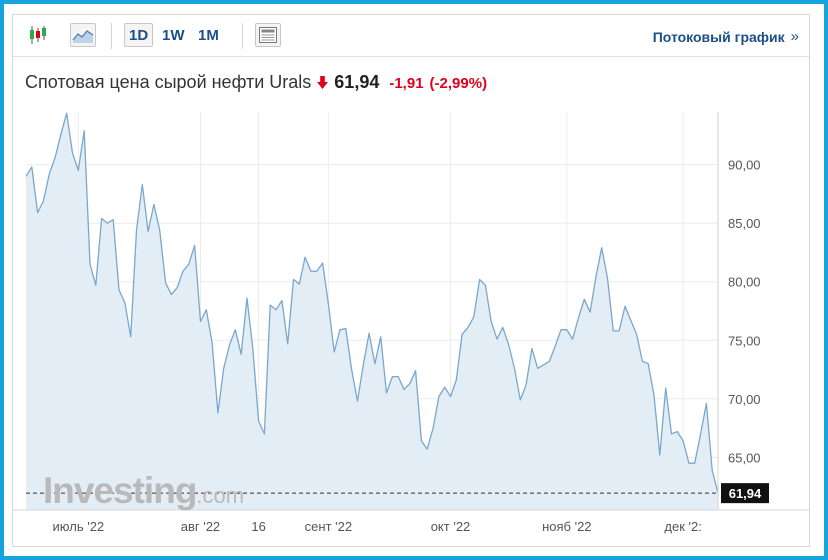 This screenshot has width=828, height=560. Describe the element at coordinates (168, 82) in the screenshot. I see `instrument-title: Спотовая цена сырой нефти Urals` at that location.